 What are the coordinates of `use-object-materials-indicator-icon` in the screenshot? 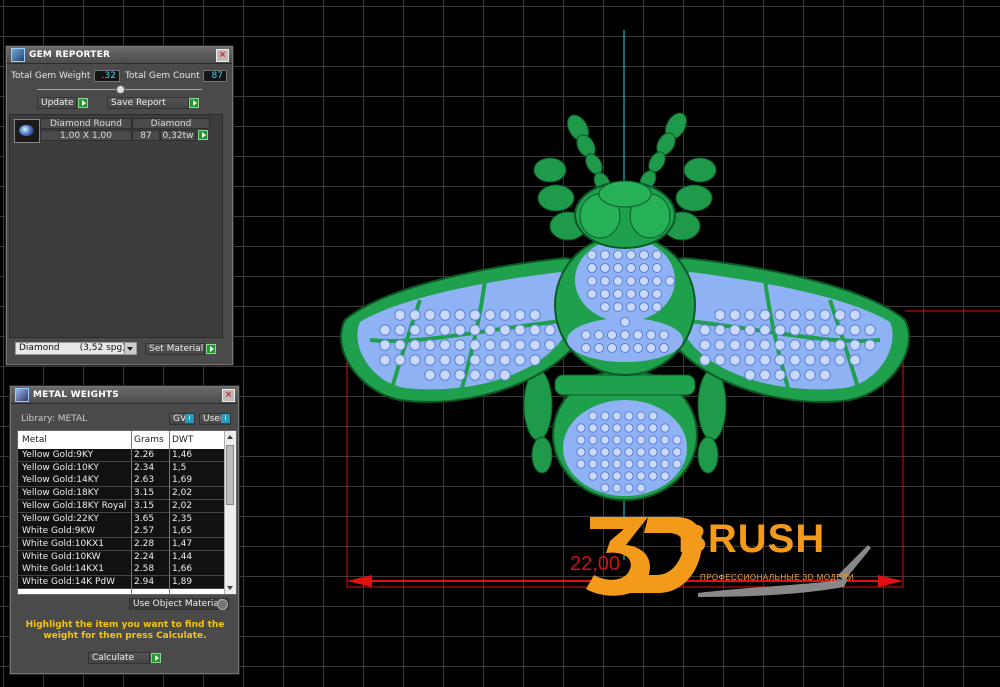 It's located at (222, 604).